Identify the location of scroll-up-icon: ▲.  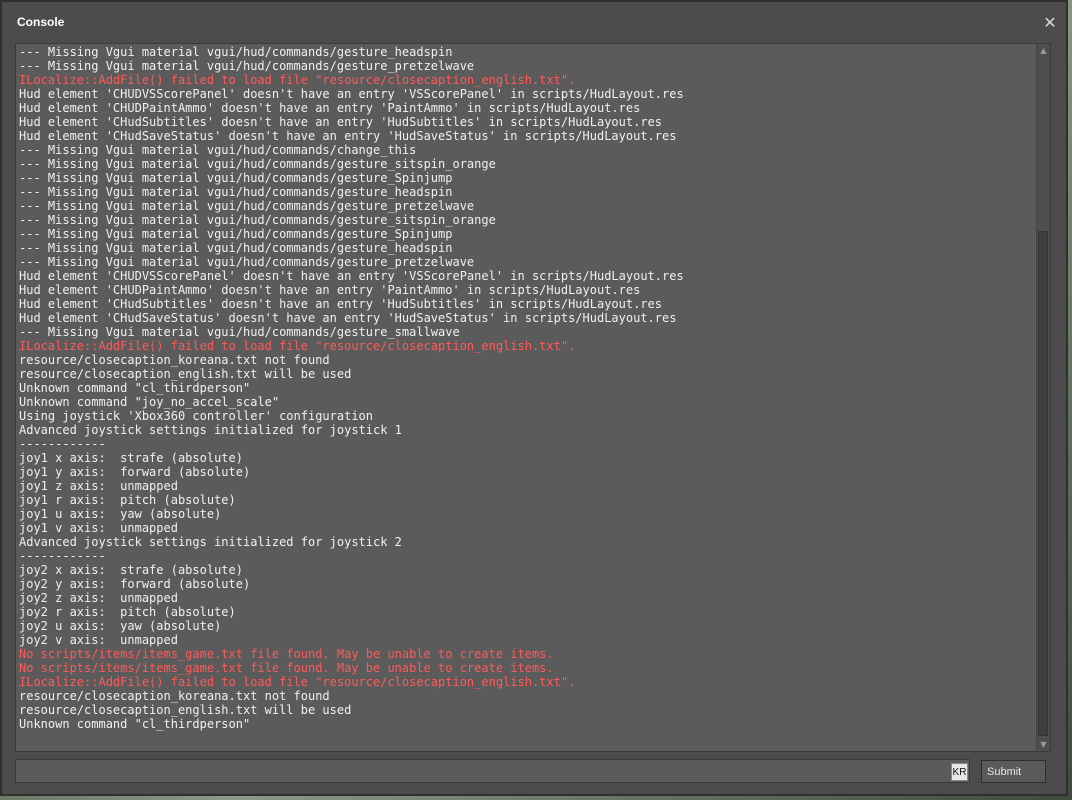
(1043, 50).